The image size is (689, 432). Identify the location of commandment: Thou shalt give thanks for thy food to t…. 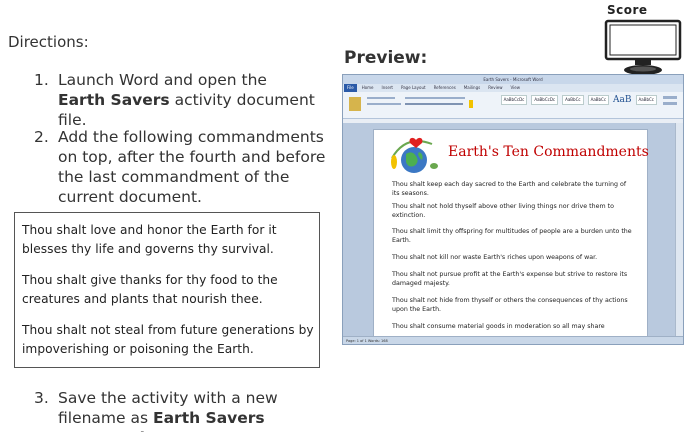
(150, 289).